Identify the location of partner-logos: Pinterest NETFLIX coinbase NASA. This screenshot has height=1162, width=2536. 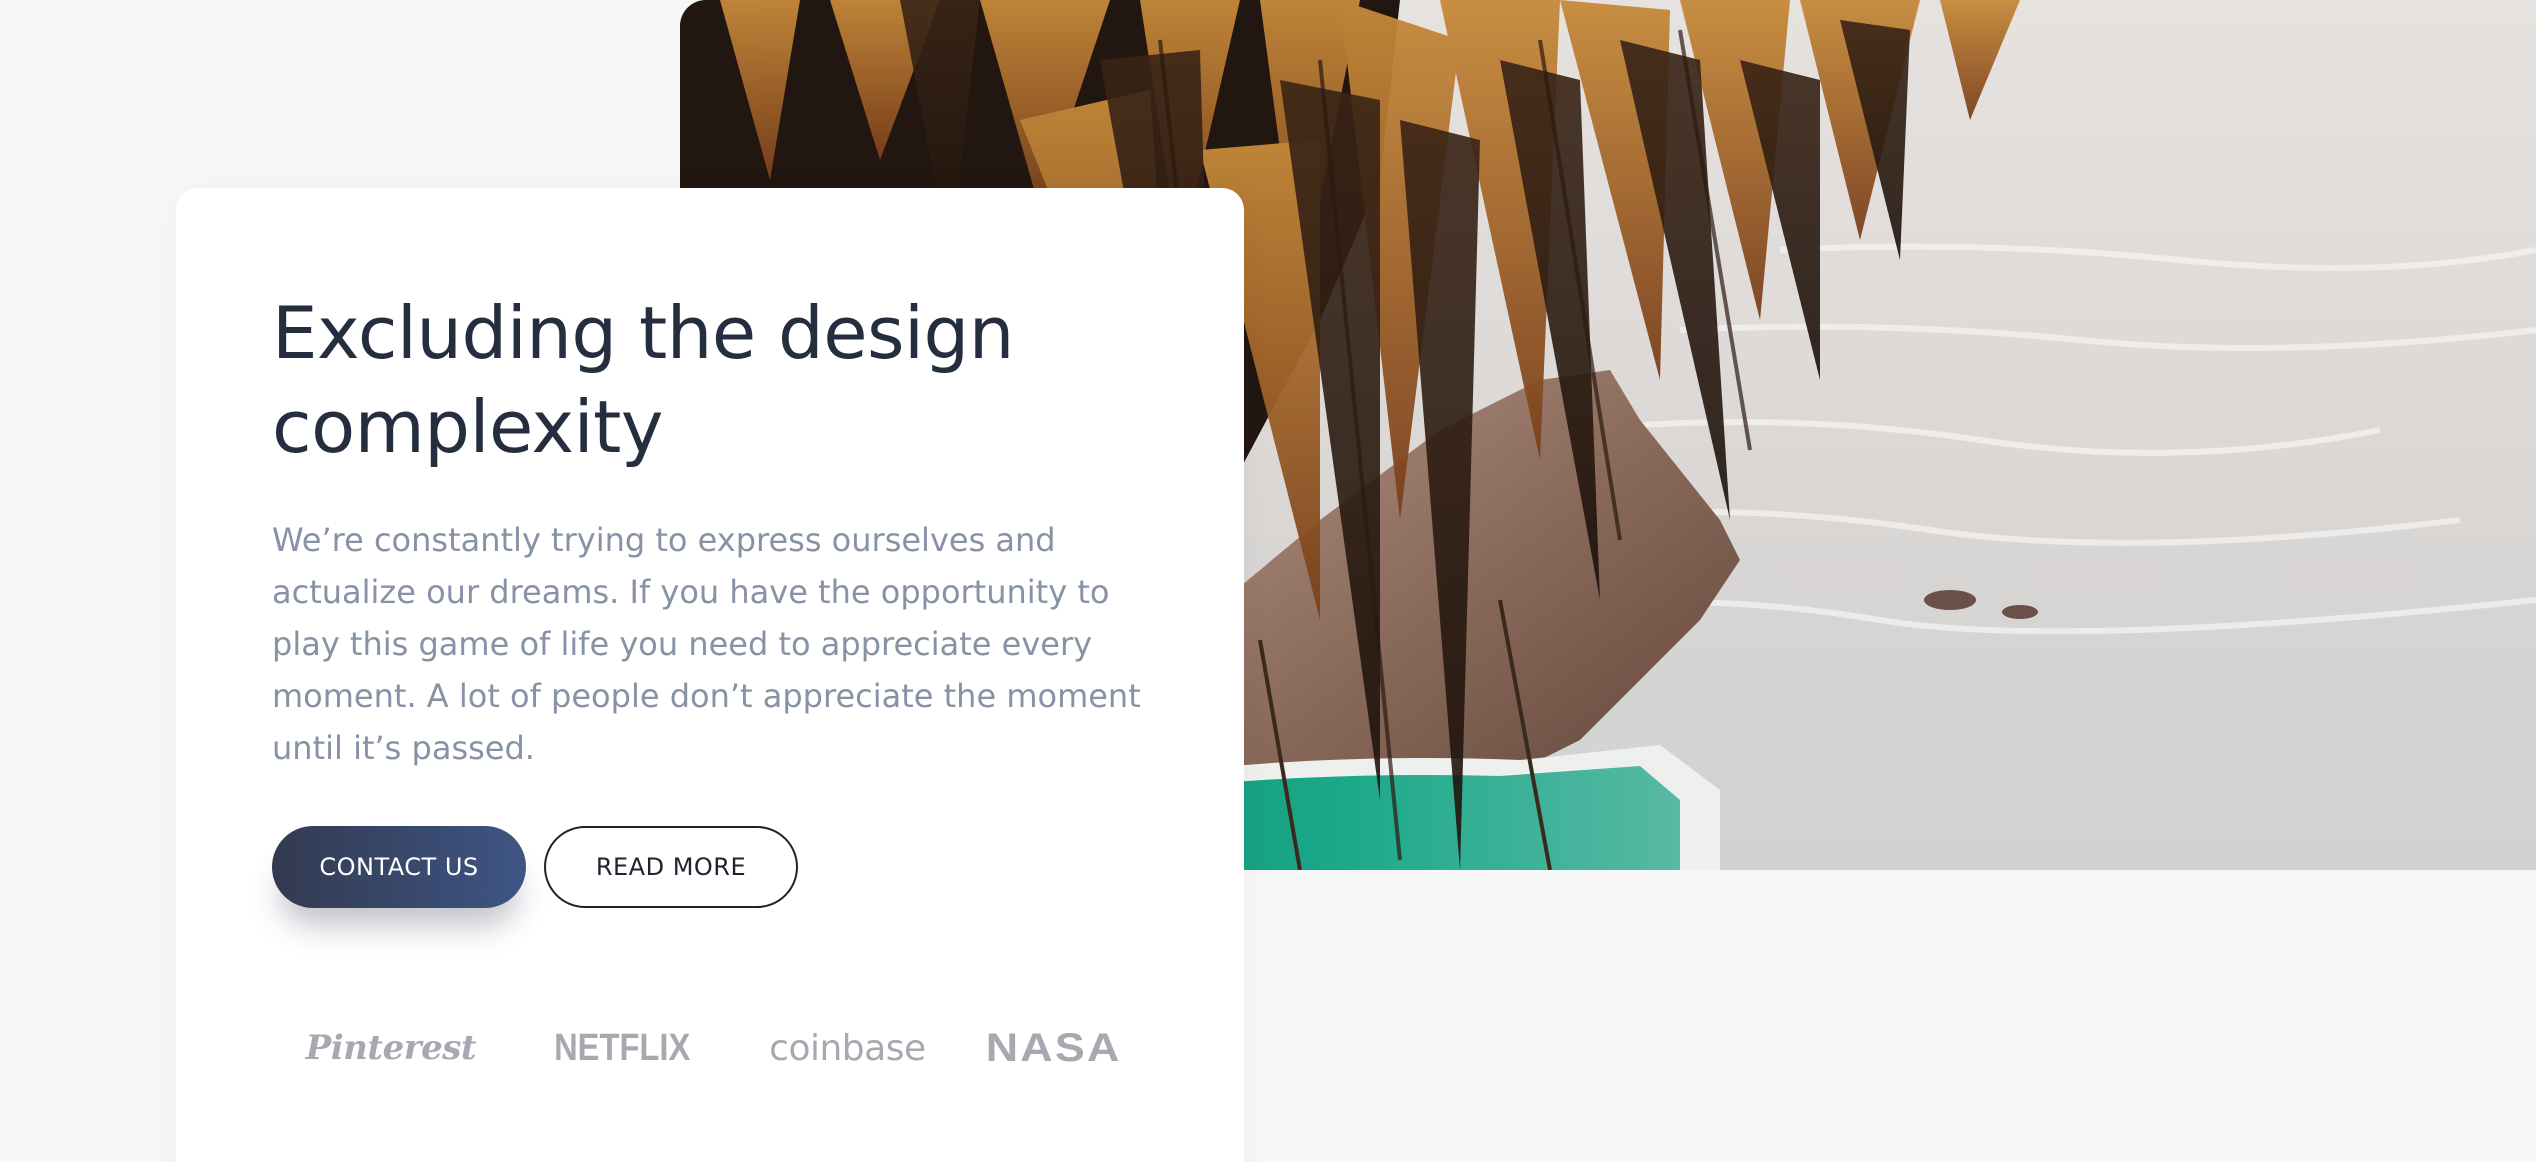
(710, 1048).